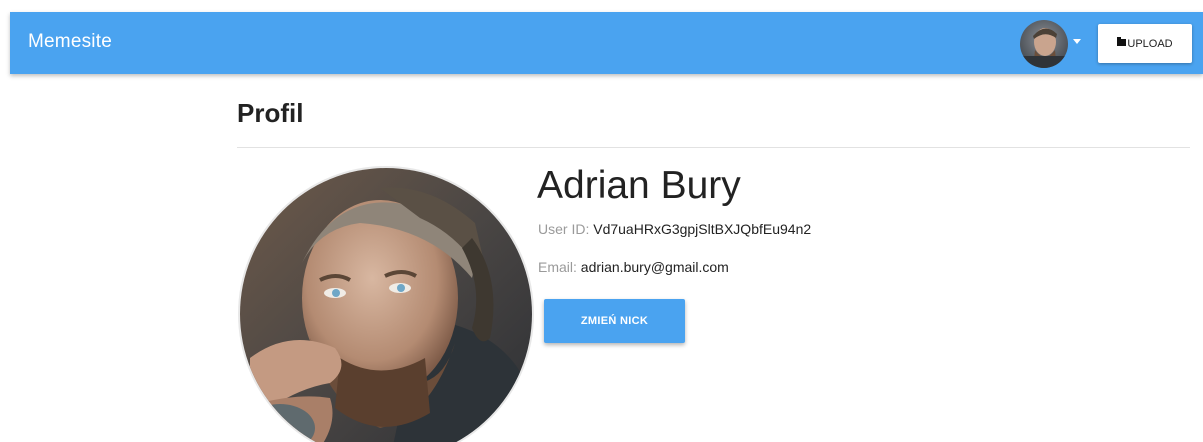  Describe the element at coordinates (270, 113) in the screenshot. I see `page-title: Profil` at that location.